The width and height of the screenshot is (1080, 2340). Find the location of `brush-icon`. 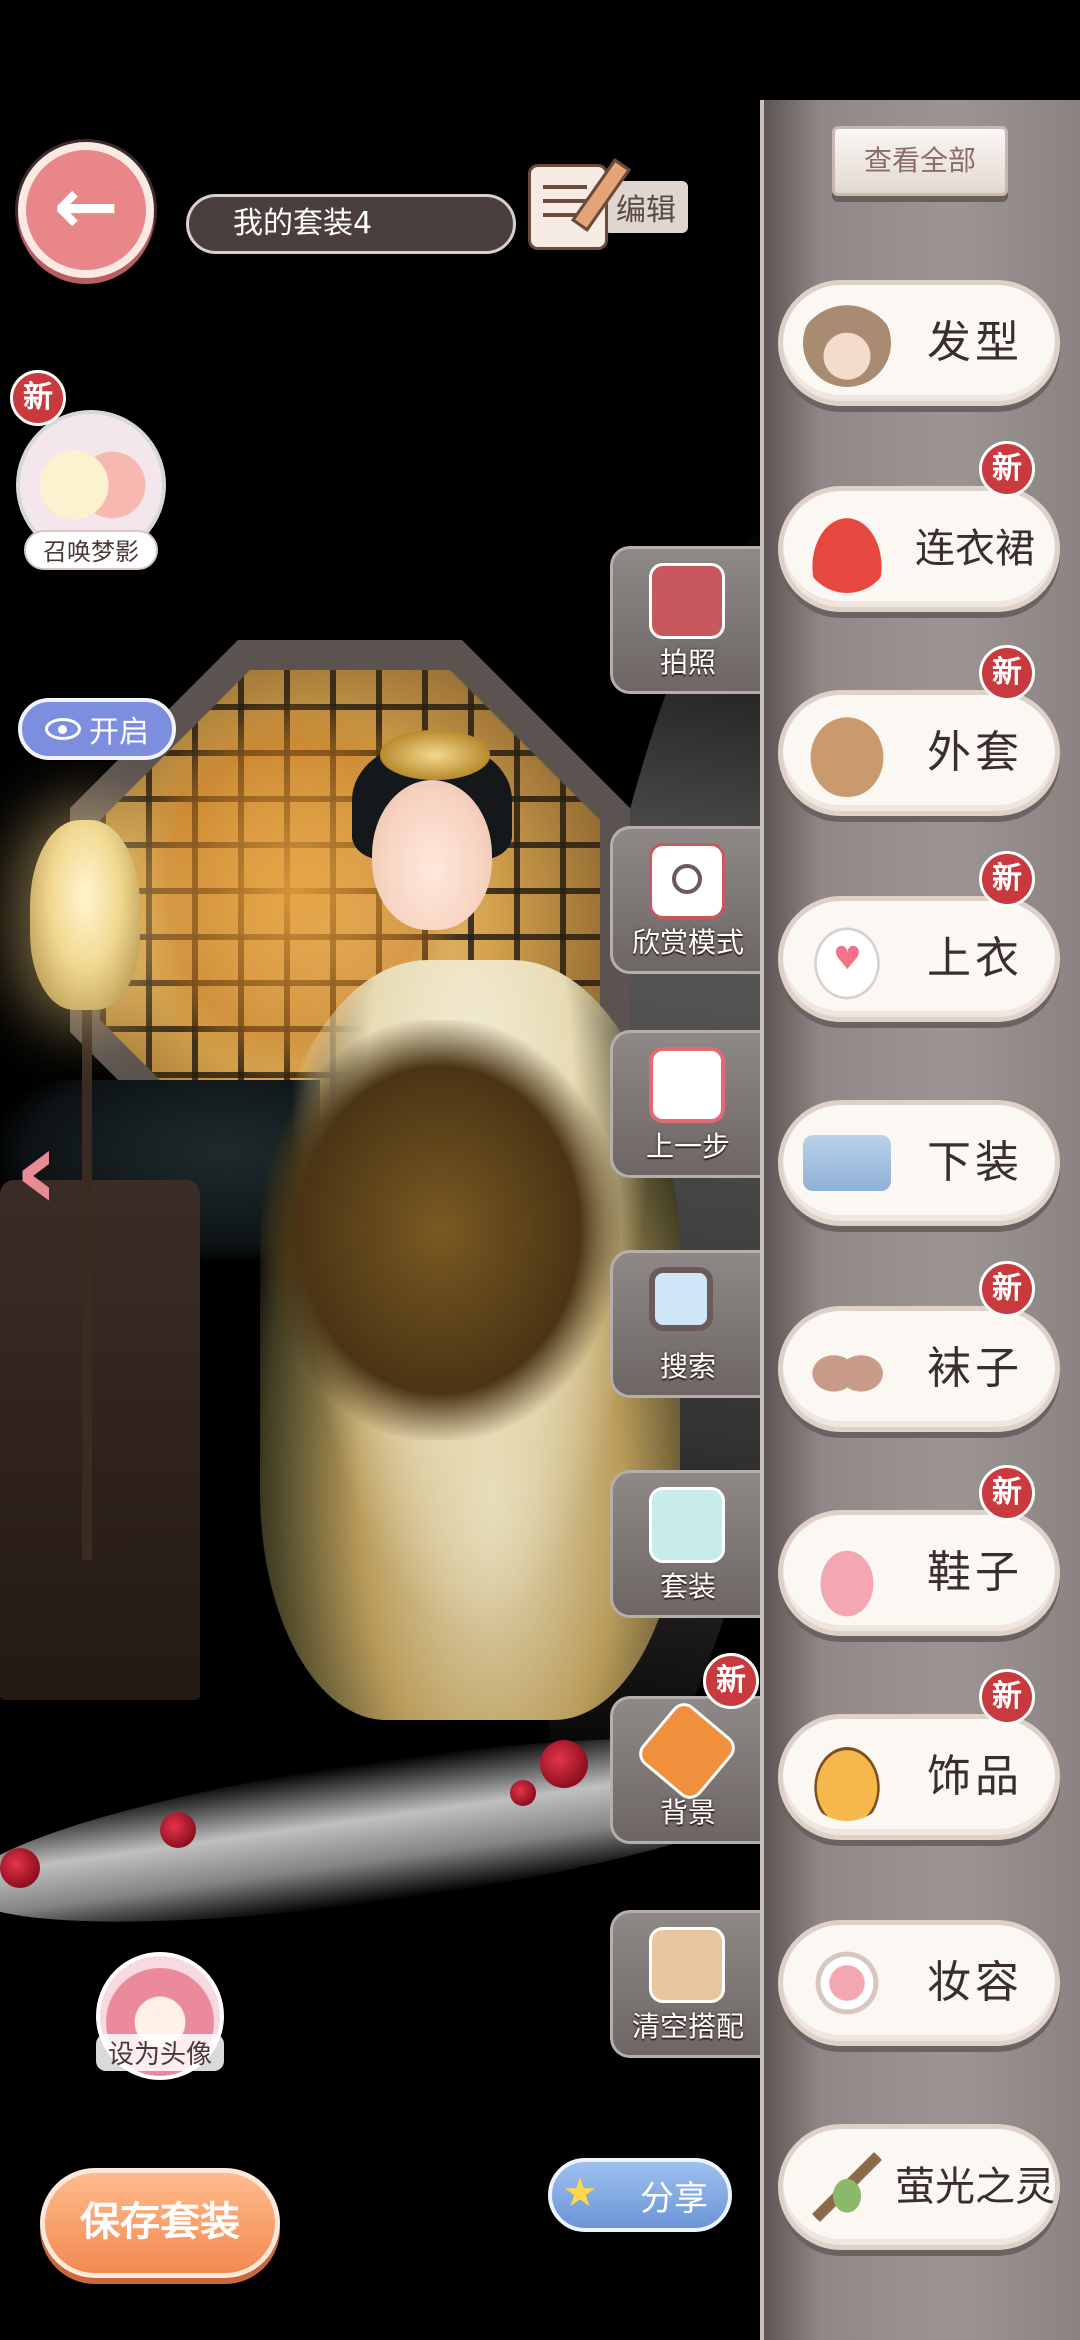

brush-icon is located at coordinates (687, 1751).